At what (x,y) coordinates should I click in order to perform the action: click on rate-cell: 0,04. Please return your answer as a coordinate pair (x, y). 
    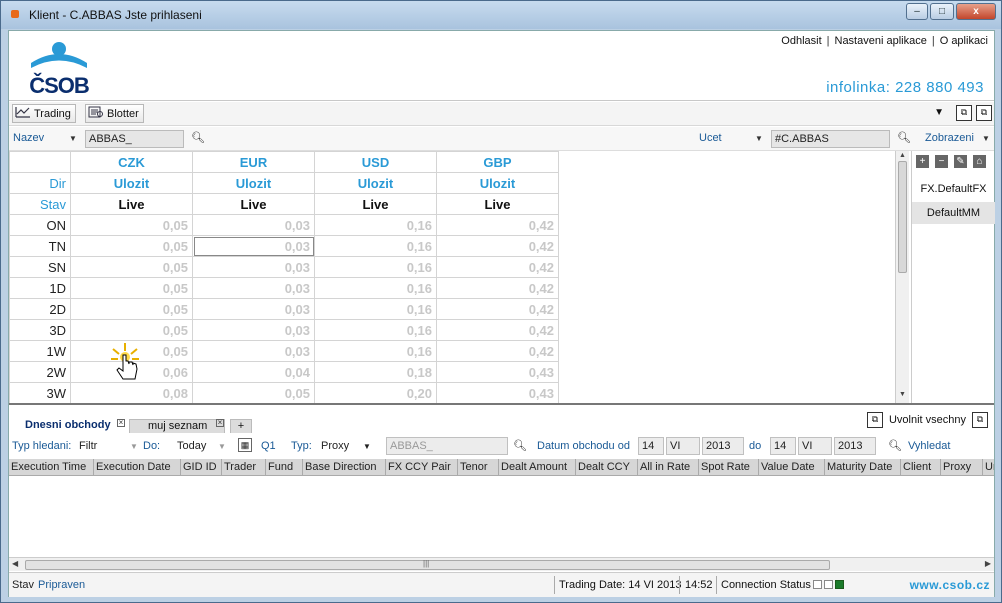
    Looking at the image, I should click on (253, 372).